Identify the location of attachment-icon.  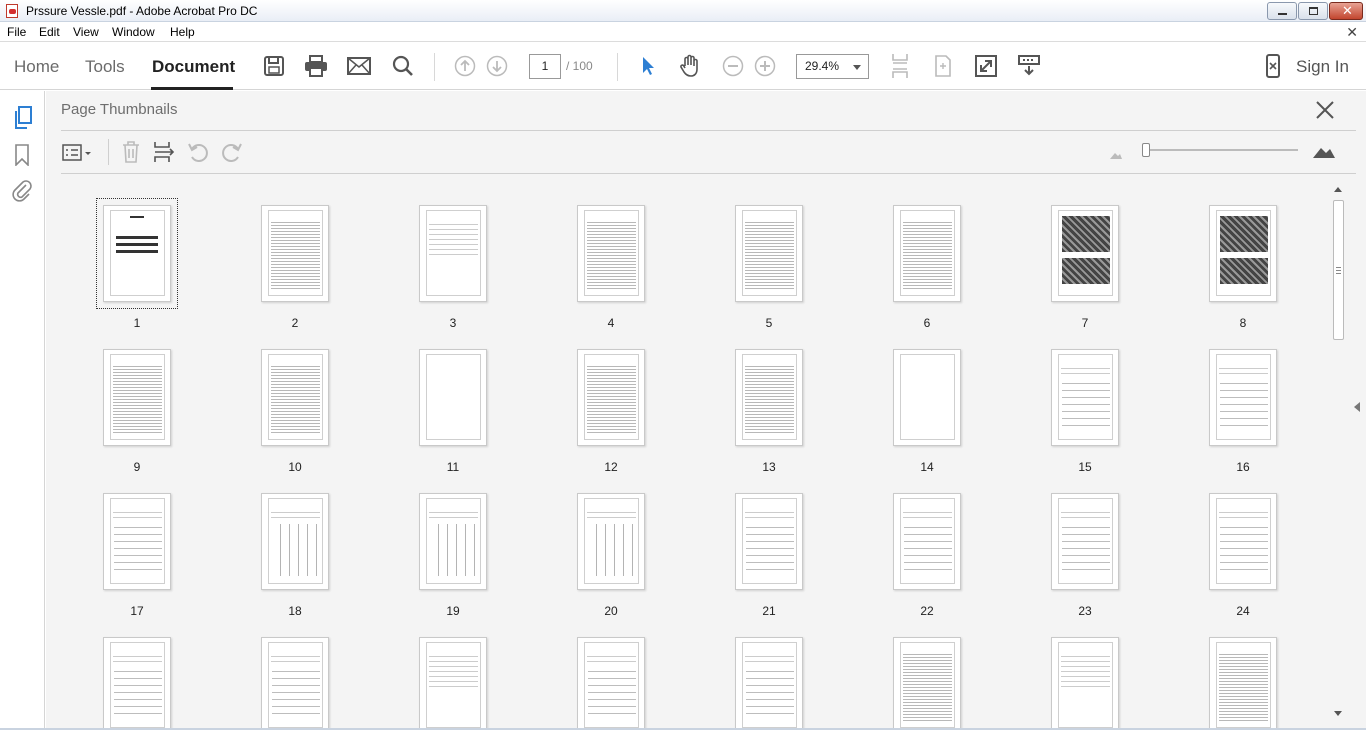
(22, 191).